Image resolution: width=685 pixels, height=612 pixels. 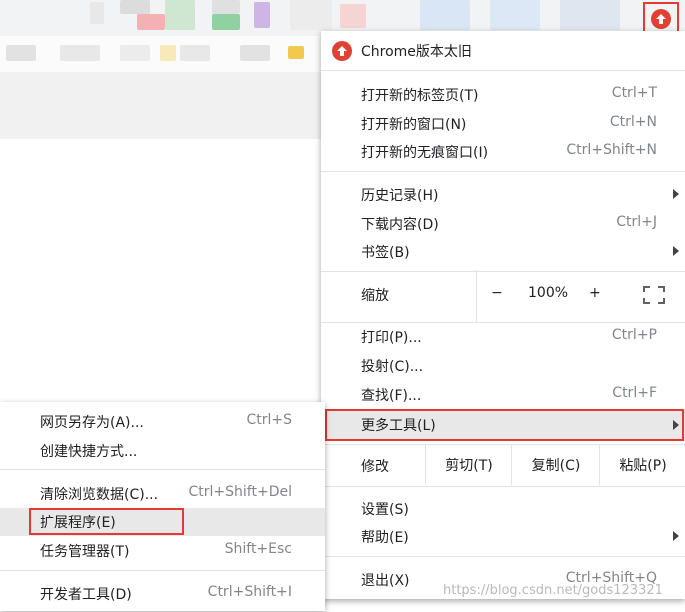 I want to click on menu-item-shortcut: Ctrl+Shift+I, so click(x=249, y=592).